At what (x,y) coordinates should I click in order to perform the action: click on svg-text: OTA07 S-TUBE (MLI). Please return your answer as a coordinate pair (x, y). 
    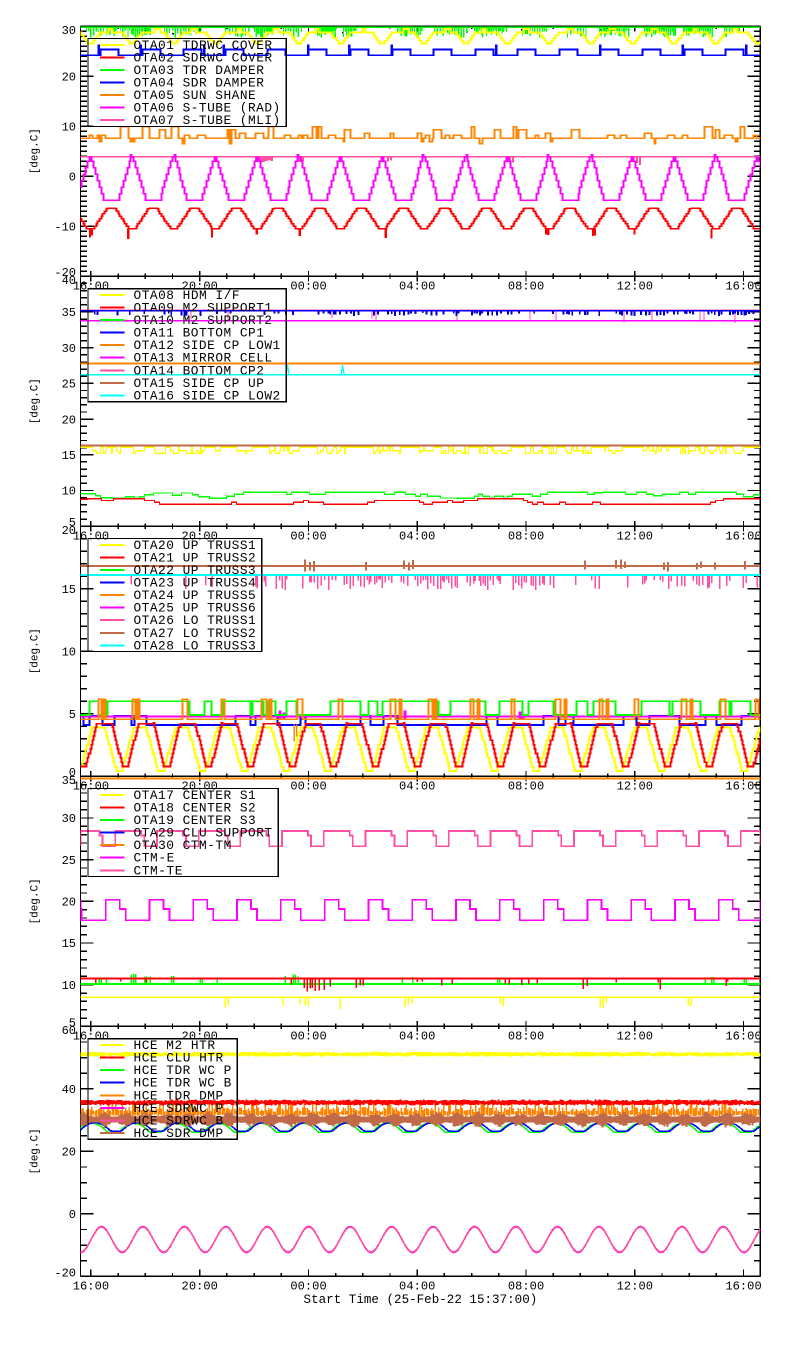
    Looking at the image, I should click on (207, 120).